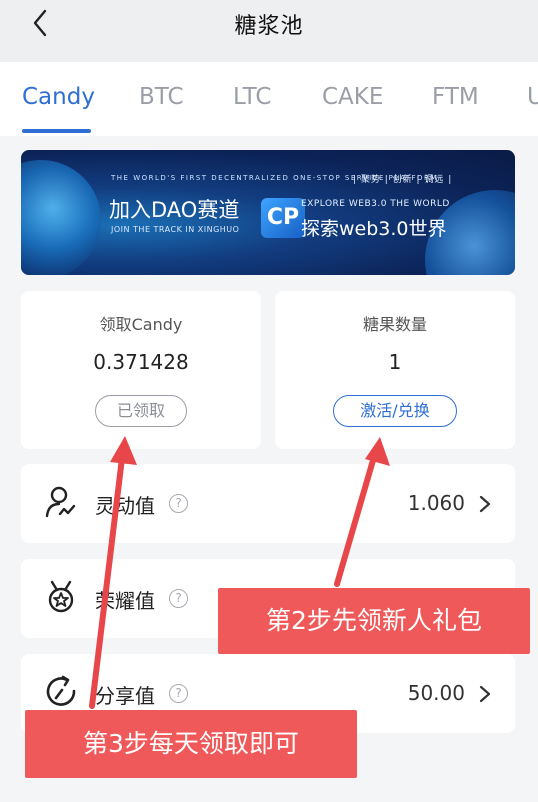  What do you see at coordinates (374, 621) in the screenshot?
I see `step2-callout: 第2步先领新人礼包` at bounding box center [374, 621].